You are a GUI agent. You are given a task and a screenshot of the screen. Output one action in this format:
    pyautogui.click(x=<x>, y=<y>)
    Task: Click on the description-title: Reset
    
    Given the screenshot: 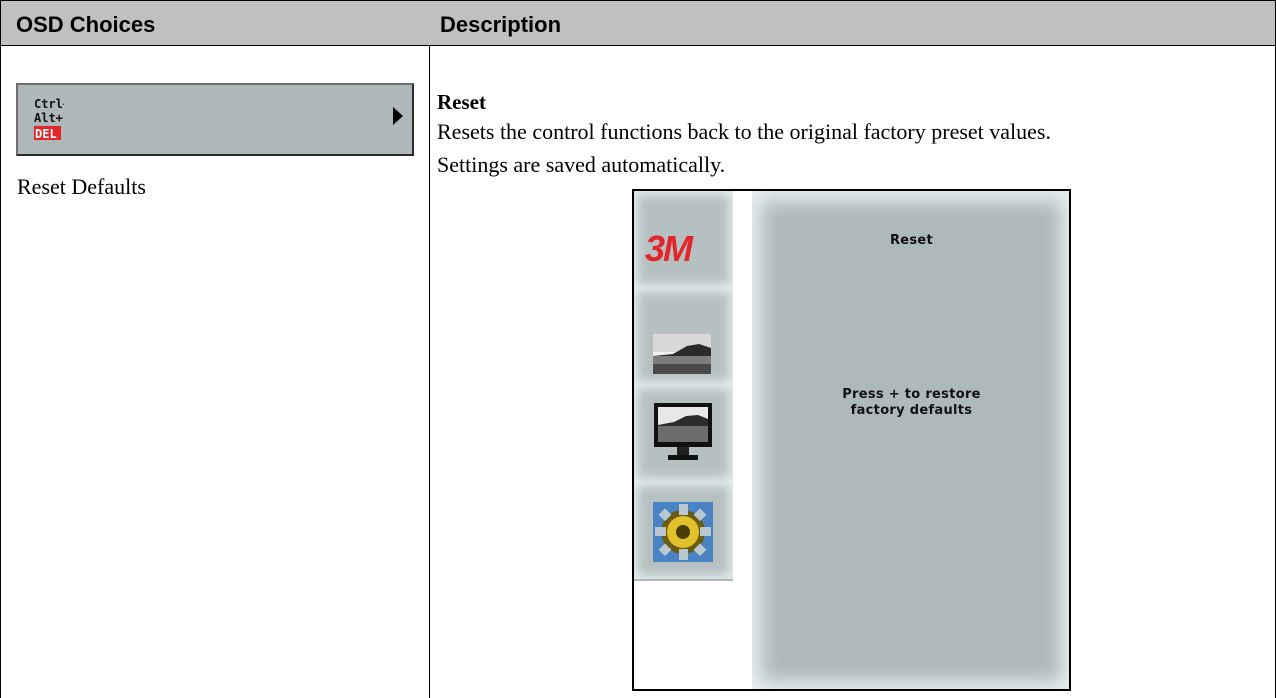 What is the action you would take?
    pyautogui.click(x=461, y=102)
    